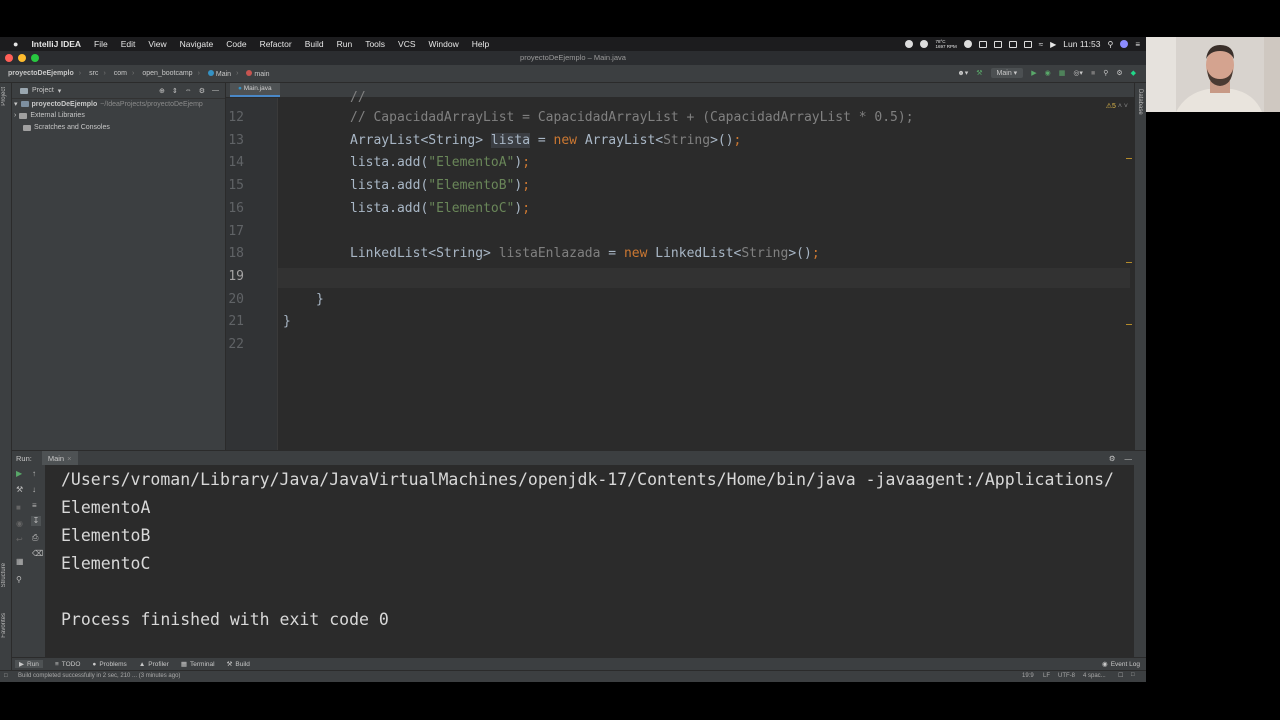 The image size is (1280, 720). I want to click on expand-all-icon: ⇕, so click(175, 91).